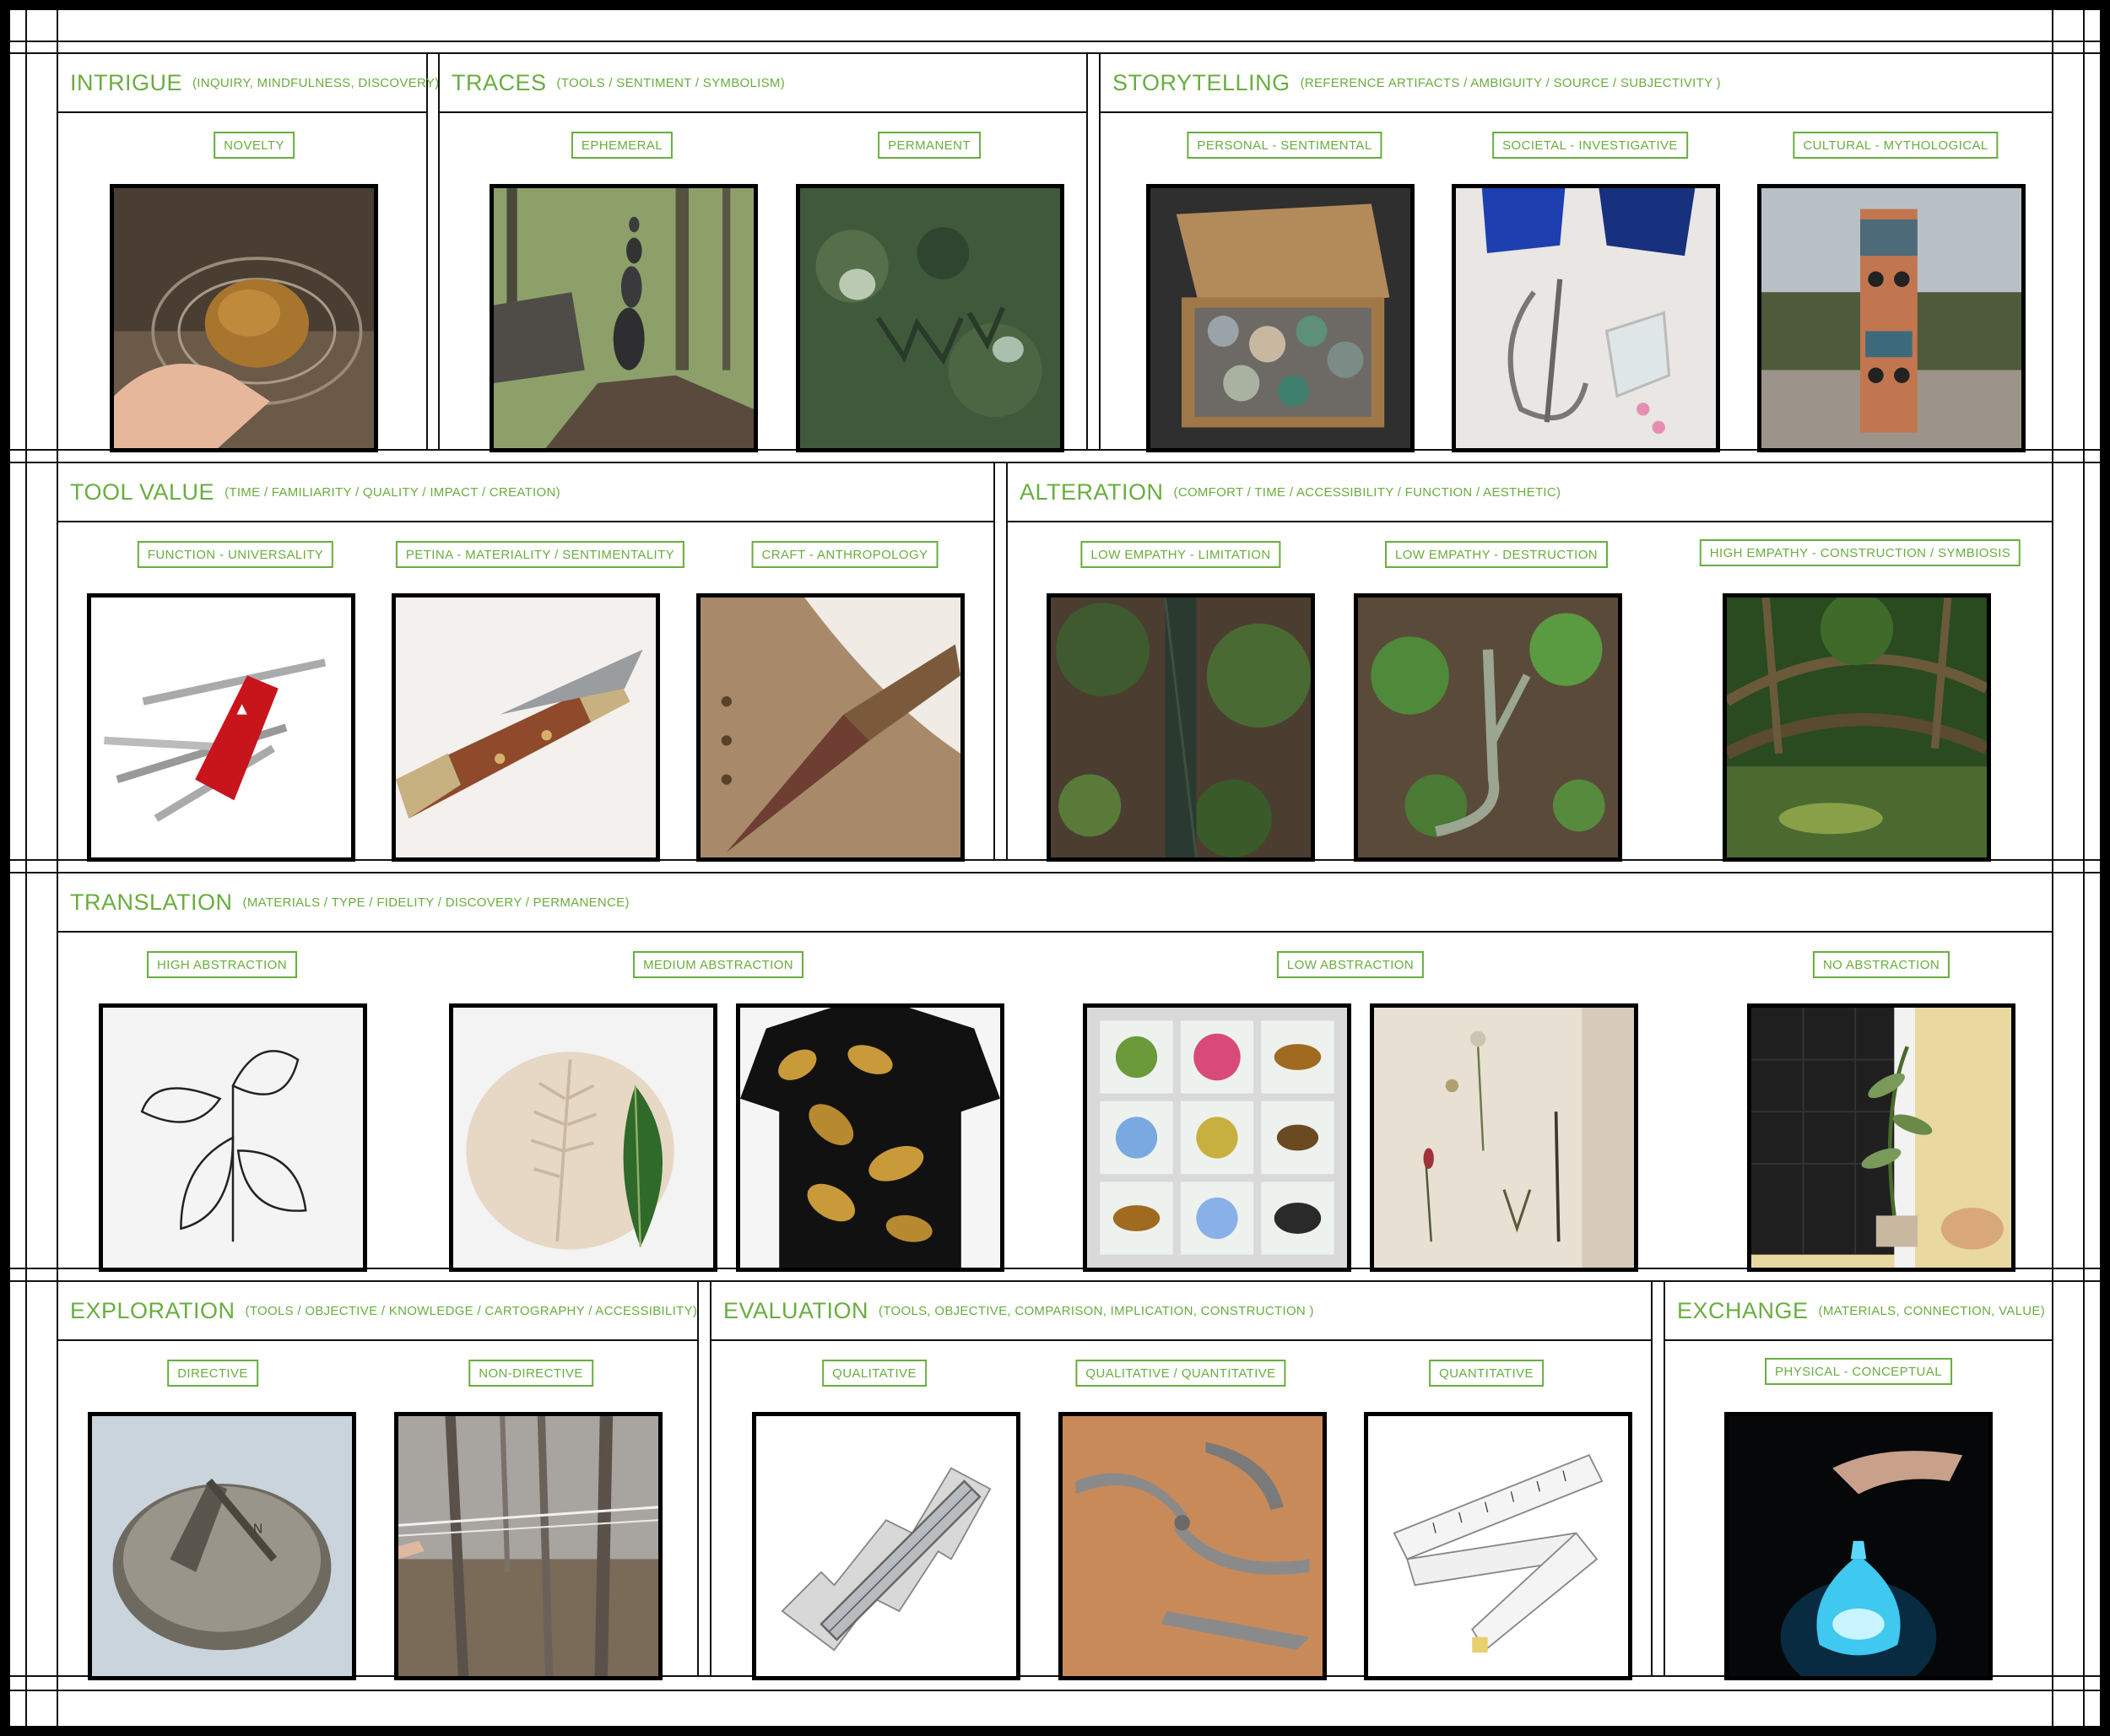 This screenshot has height=1736, width=2110. Describe the element at coordinates (151, 902) in the screenshot. I see `section-title-main: TRANSLATION` at that location.